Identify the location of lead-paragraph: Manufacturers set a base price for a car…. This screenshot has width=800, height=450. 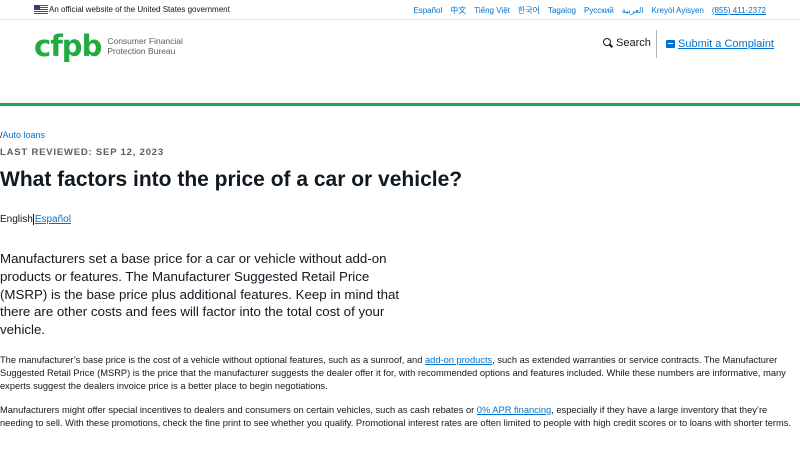
(200, 294).